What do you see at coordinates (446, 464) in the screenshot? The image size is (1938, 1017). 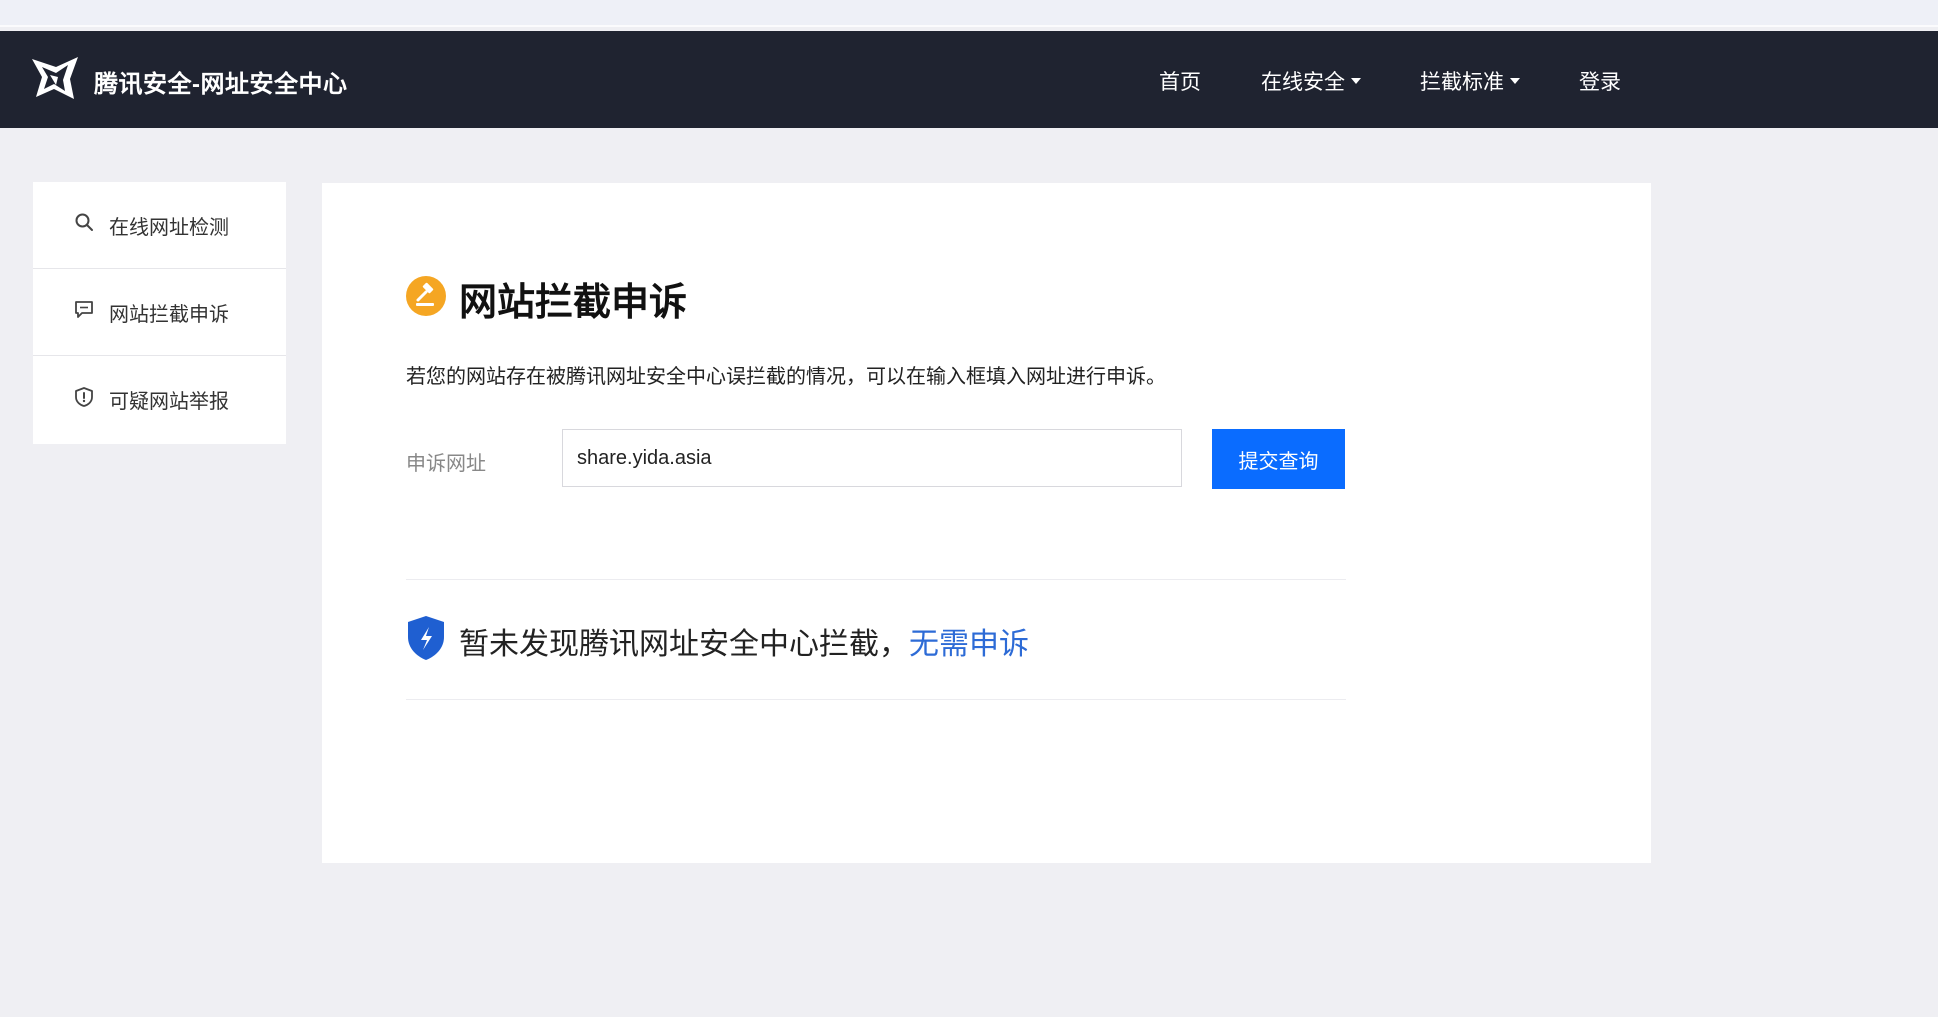 I see `url-field-label: 申诉网址` at bounding box center [446, 464].